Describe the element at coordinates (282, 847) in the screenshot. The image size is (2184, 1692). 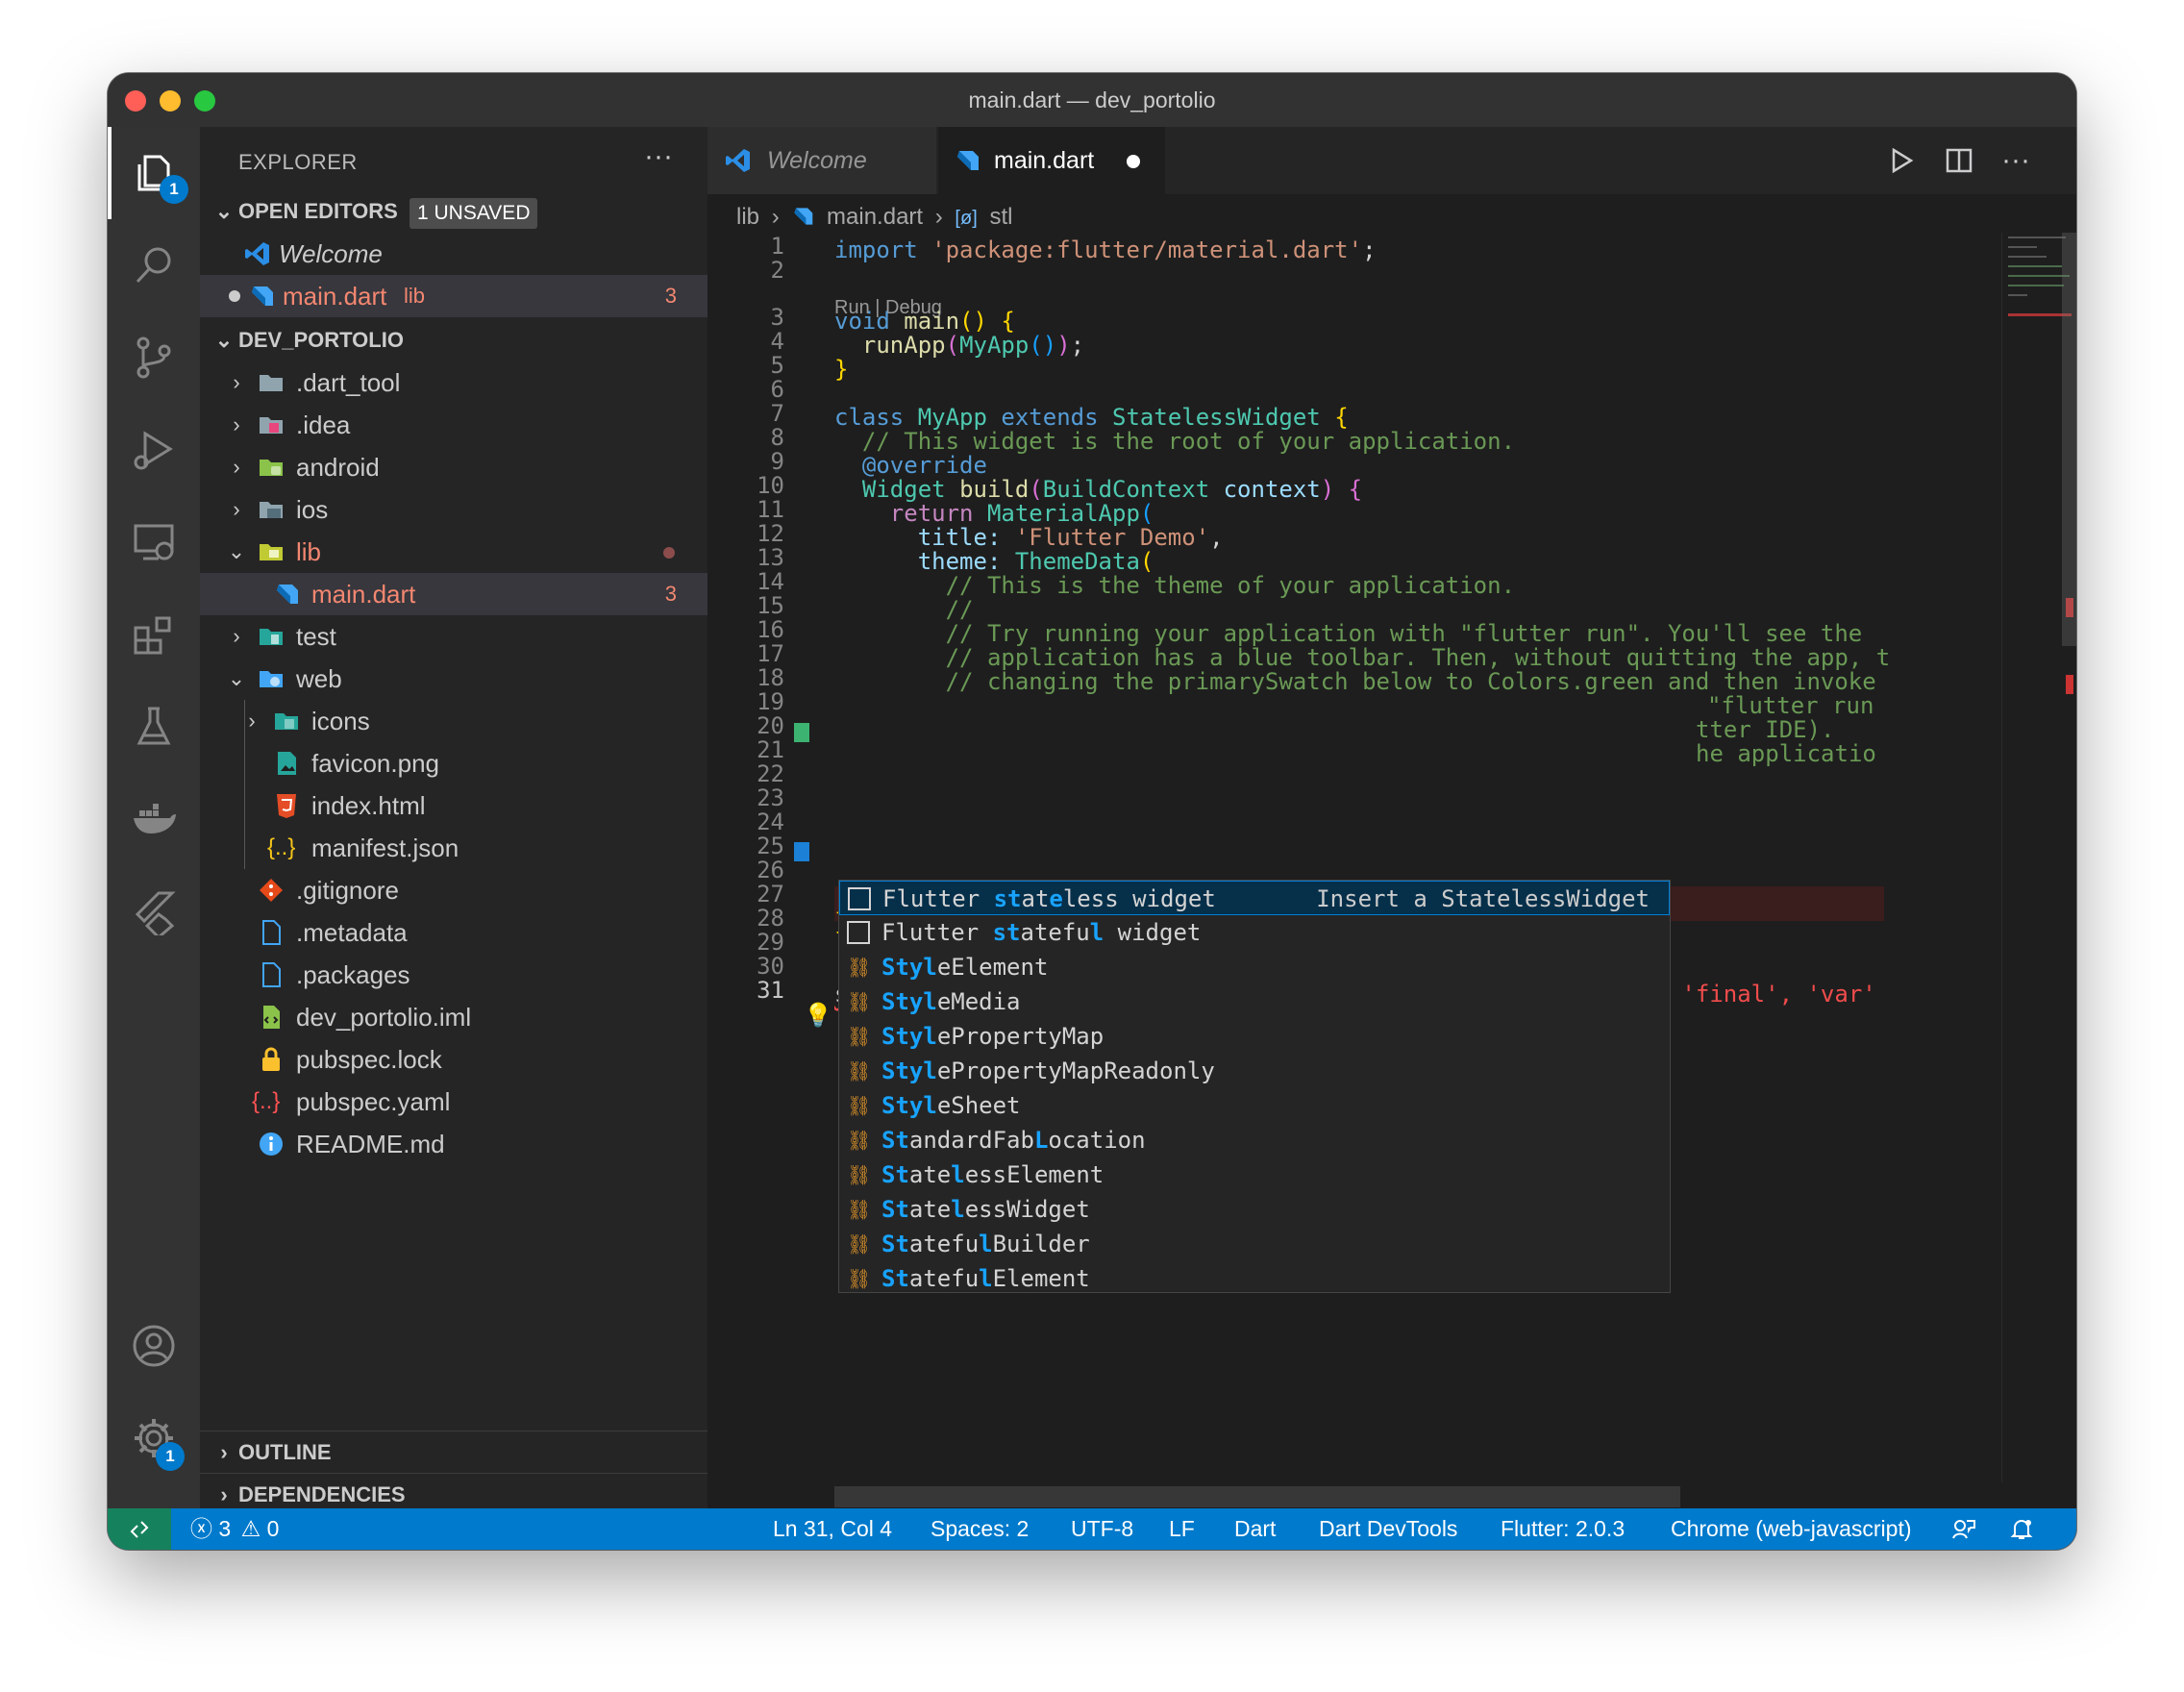
I see `json-file-icon: {..}` at that location.